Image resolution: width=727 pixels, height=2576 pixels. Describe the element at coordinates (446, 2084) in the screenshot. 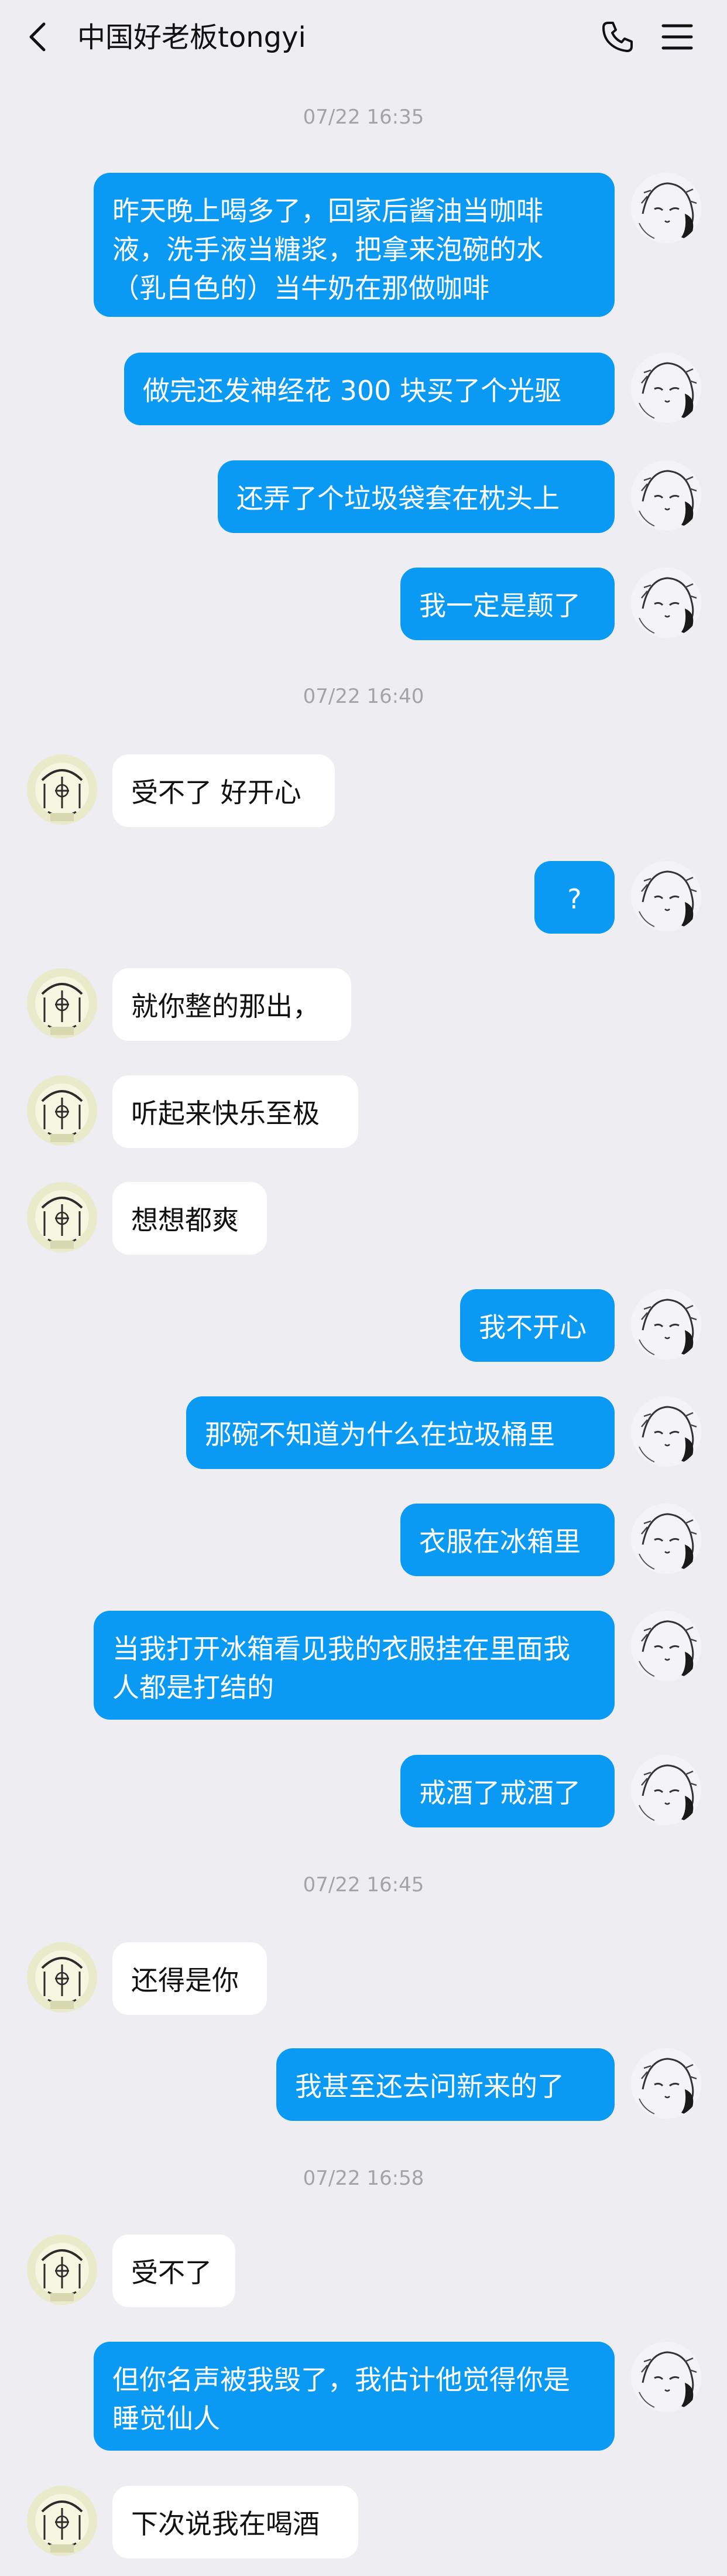

I see `message-bubble-outgoing: 我甚至还去问新来的了` at that location.